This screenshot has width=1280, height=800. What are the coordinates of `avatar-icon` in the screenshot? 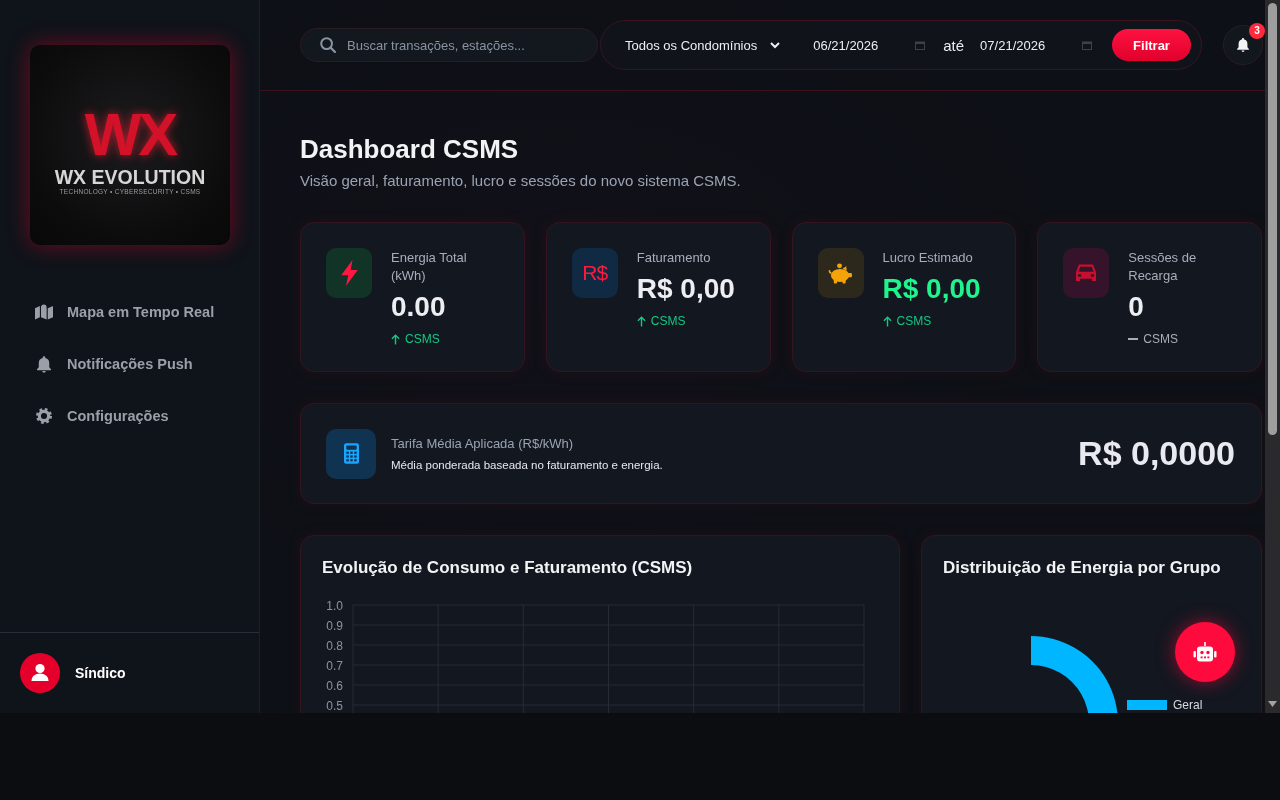 It's located at (40, 673).